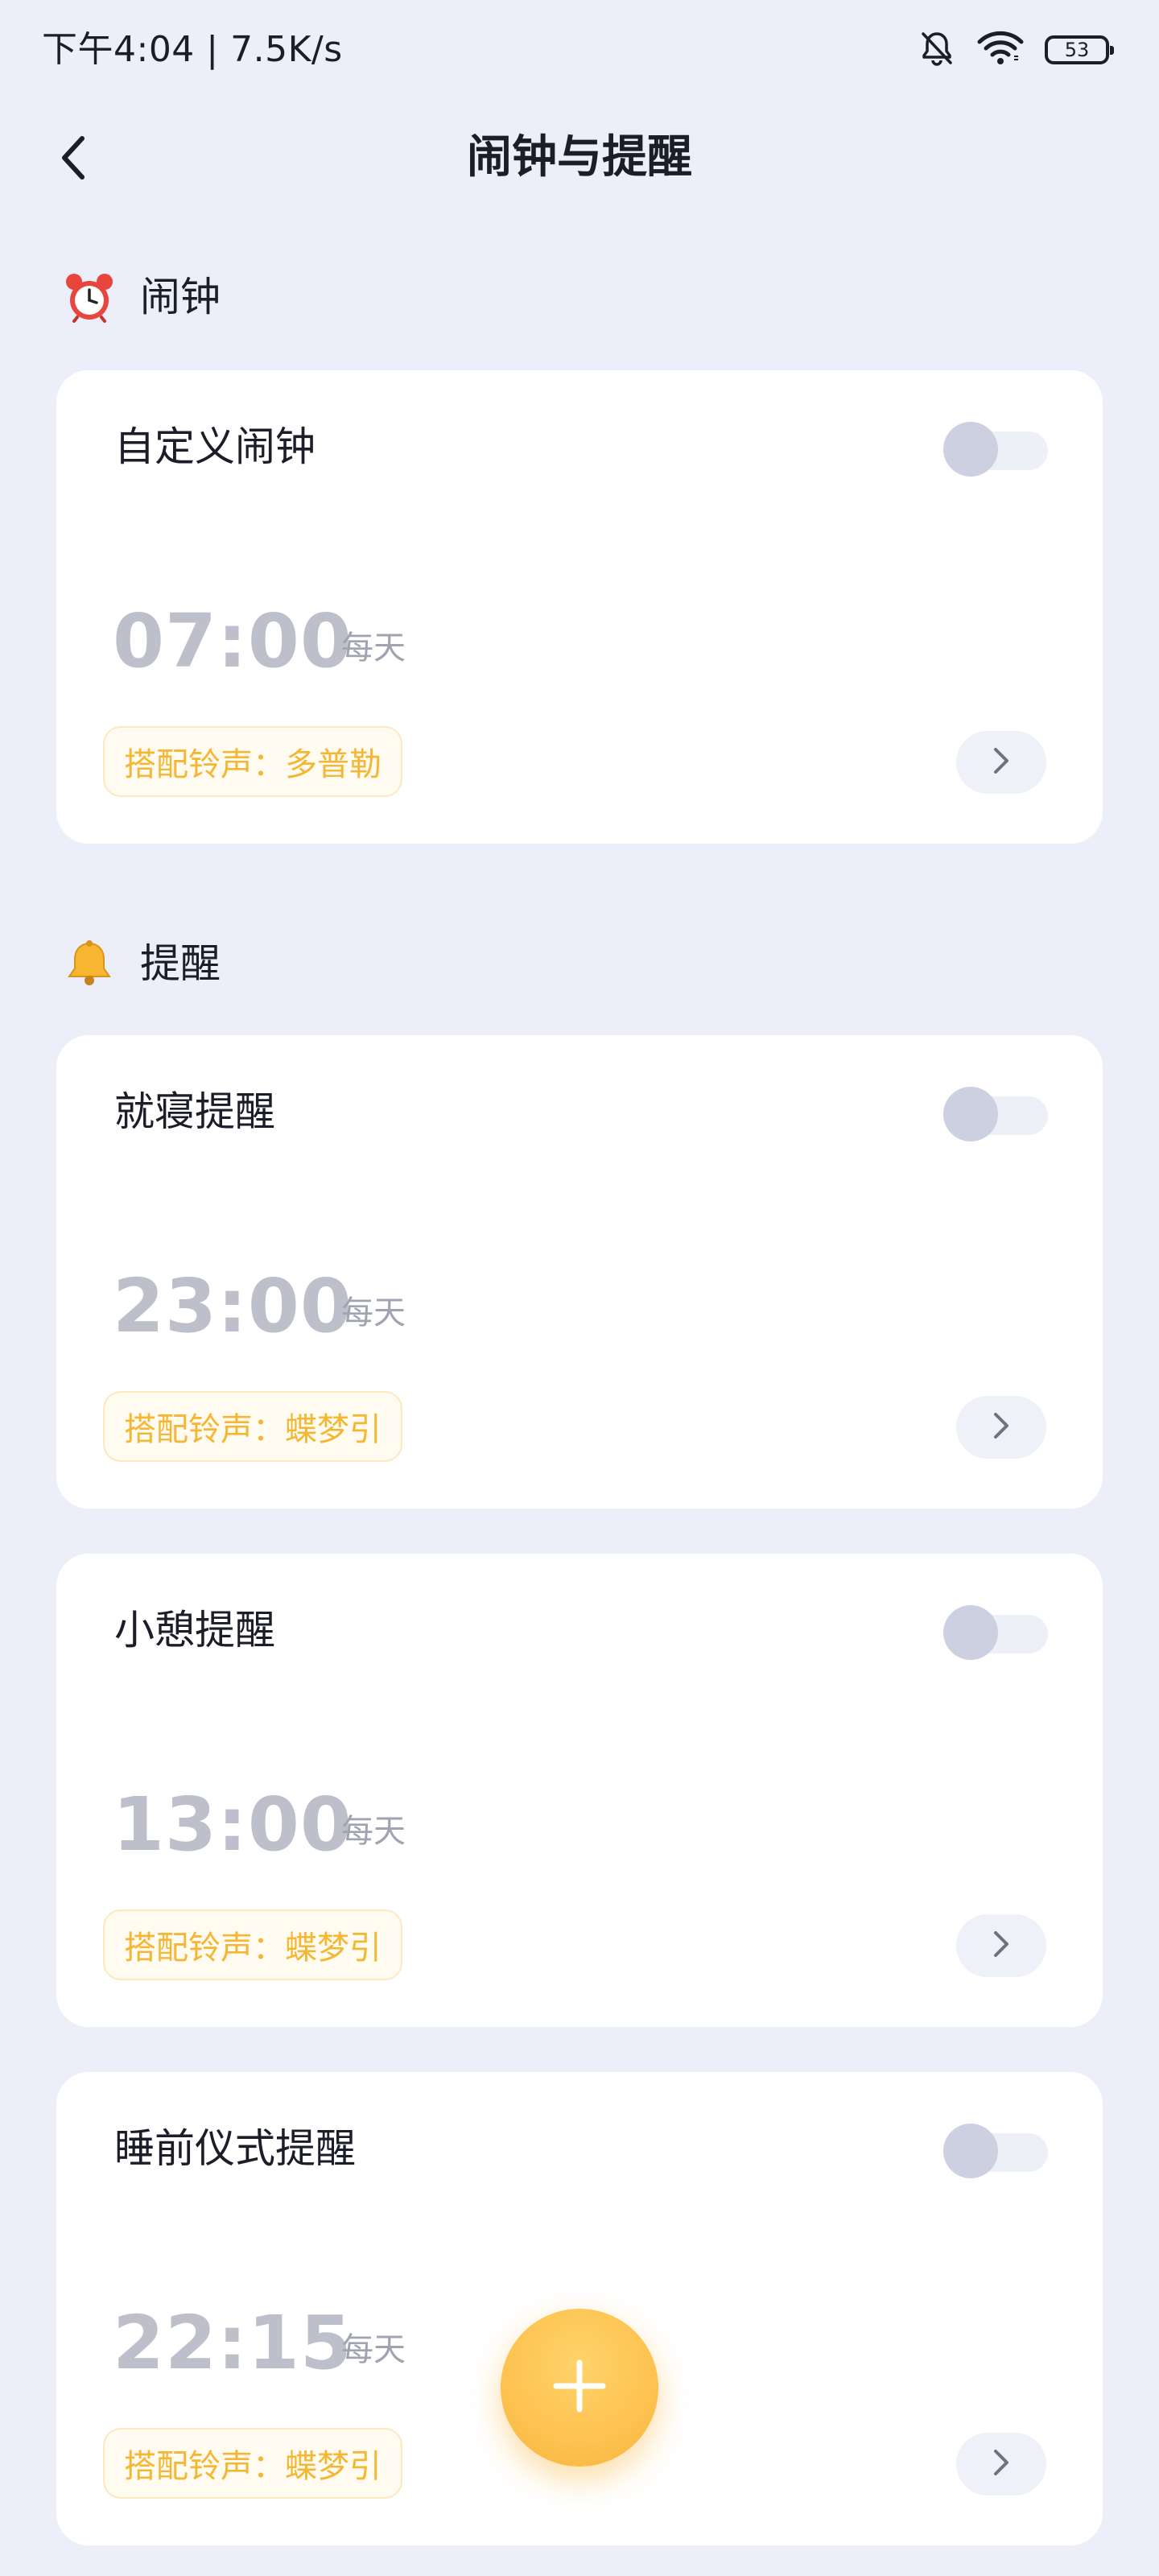 The height and width of the screenshot is (2576, 1159). Describe the element at coordinates (233, 641) in the screenshot. I see `card-time: 07:00` at that location.